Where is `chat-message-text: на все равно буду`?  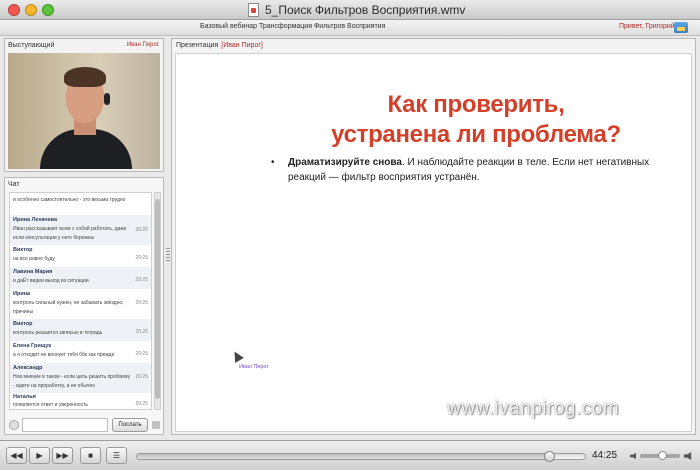 chat-message-text: на все равно буду is located at coordinates (34, 259).